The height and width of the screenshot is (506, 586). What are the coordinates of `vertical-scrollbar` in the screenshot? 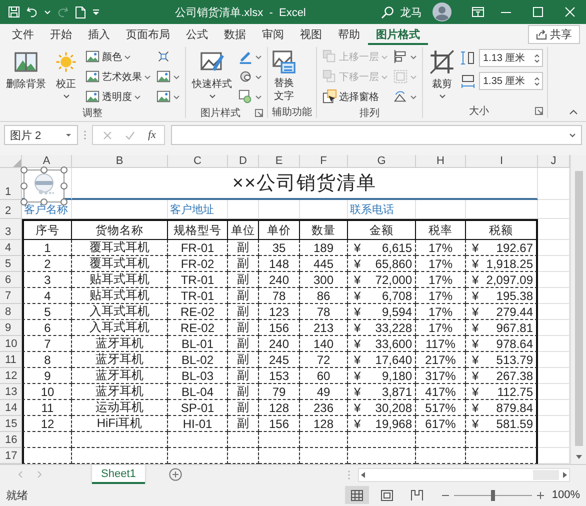 It's located at (578, 309).